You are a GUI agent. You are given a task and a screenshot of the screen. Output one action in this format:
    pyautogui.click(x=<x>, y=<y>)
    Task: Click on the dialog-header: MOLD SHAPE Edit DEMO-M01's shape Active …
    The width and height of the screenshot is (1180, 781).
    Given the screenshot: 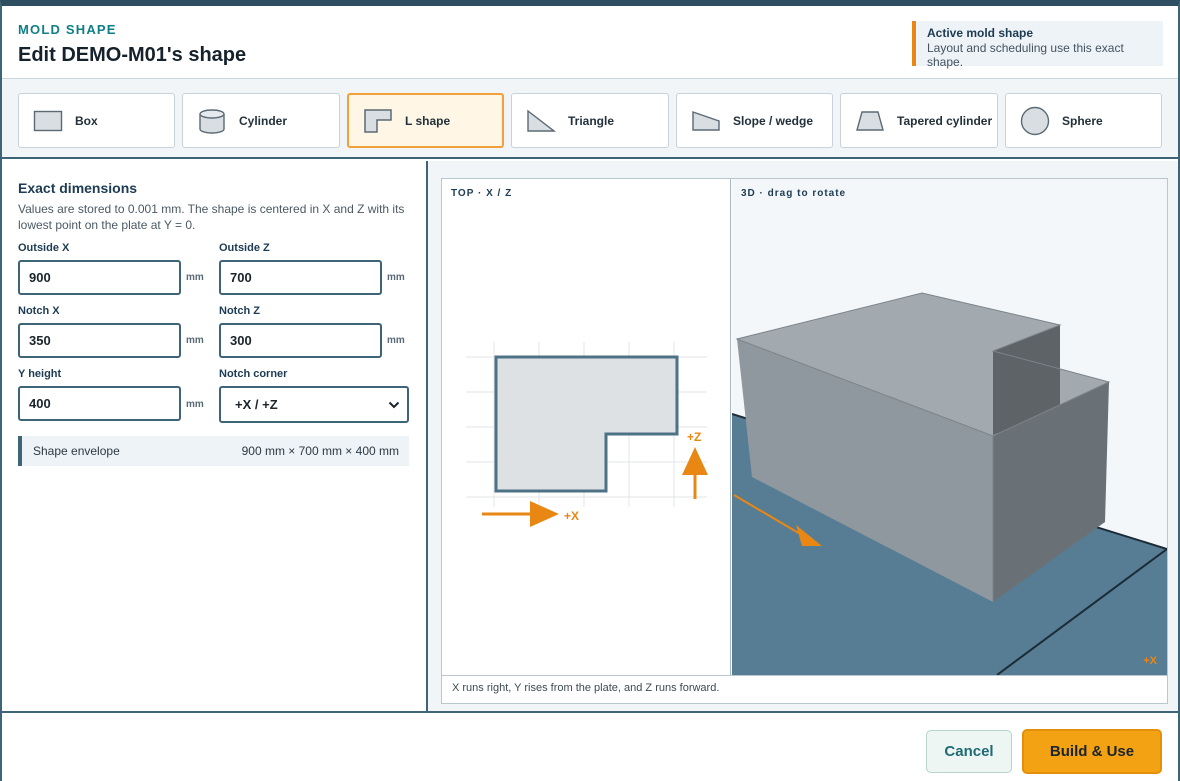 What is the action you would take?
    pyautogui.click(x=590, y=42)
    